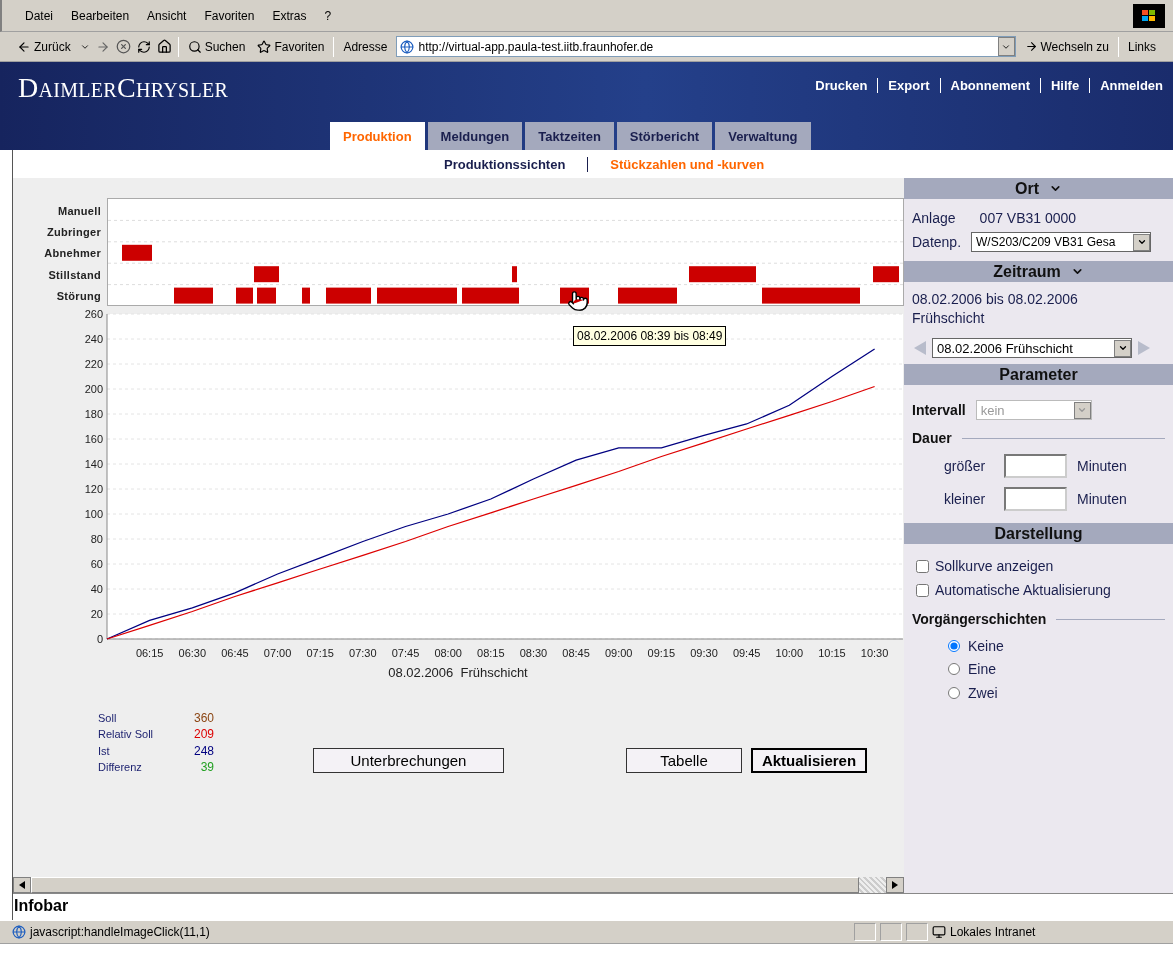 The height and width of the screenshot is (960, 1173). What do you see at coordinates (93, 313) in the screenshot?
I see `y-tick-label: 260` at bounding box center [93, 313].